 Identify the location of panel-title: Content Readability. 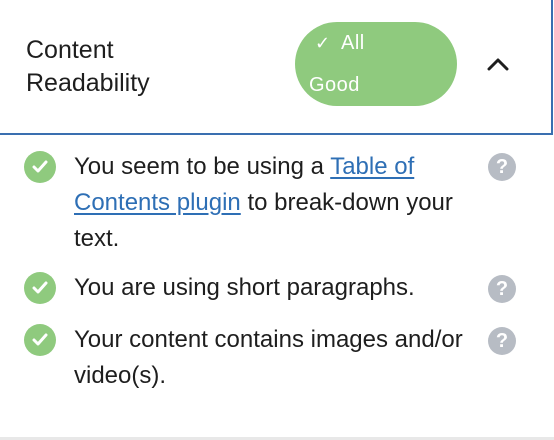
(126, 67).